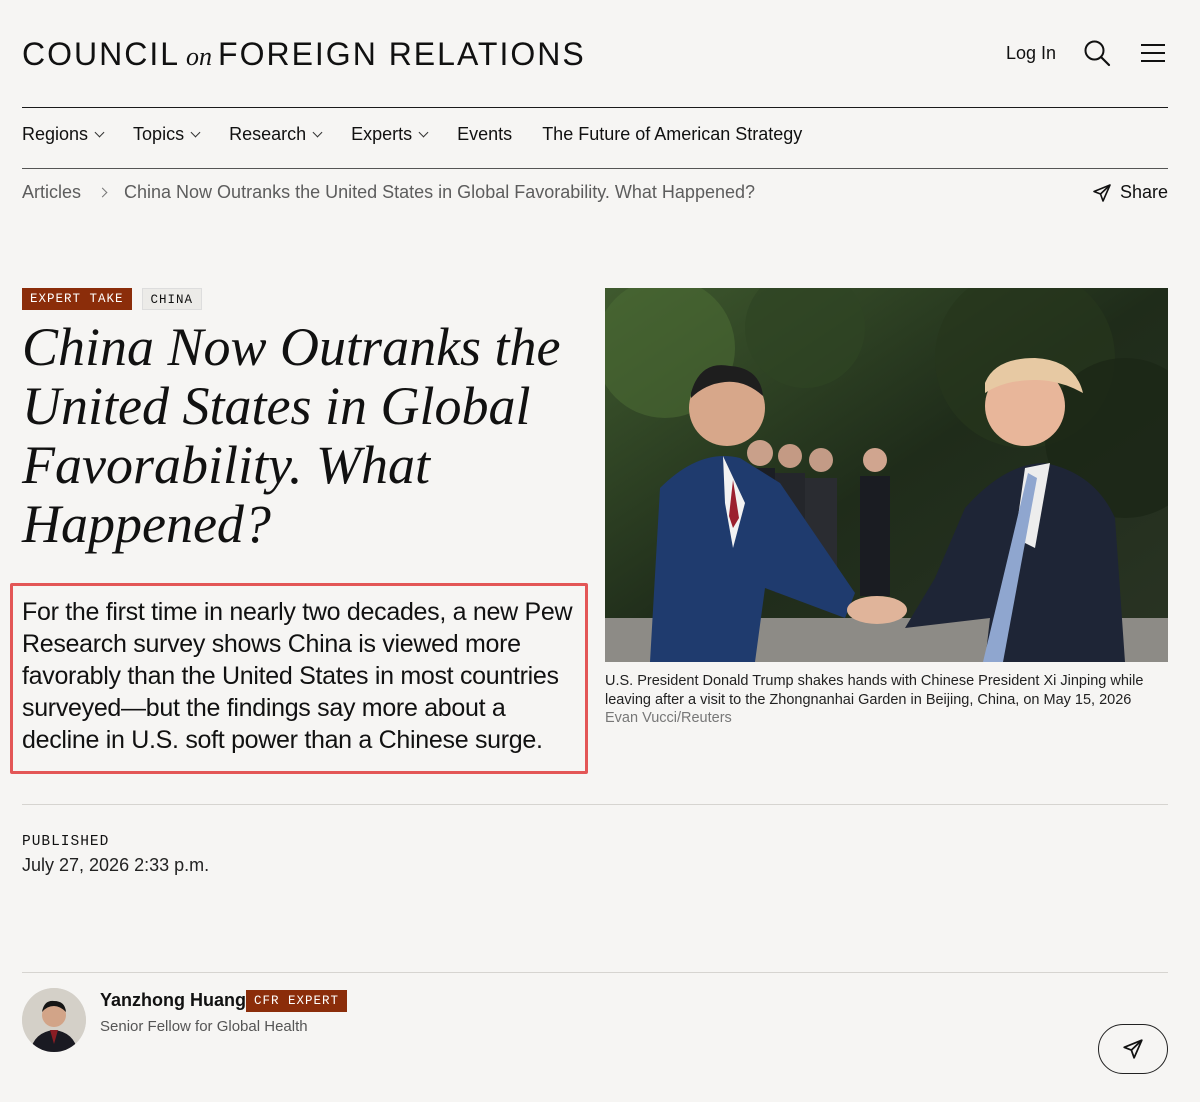 Image resolution: width=1200 pixels, height=1102 pixels. What do you see at coordinates (199, 56) in the screenshot?
I see `logo-text-on: on` at bounding box center [199, 56].